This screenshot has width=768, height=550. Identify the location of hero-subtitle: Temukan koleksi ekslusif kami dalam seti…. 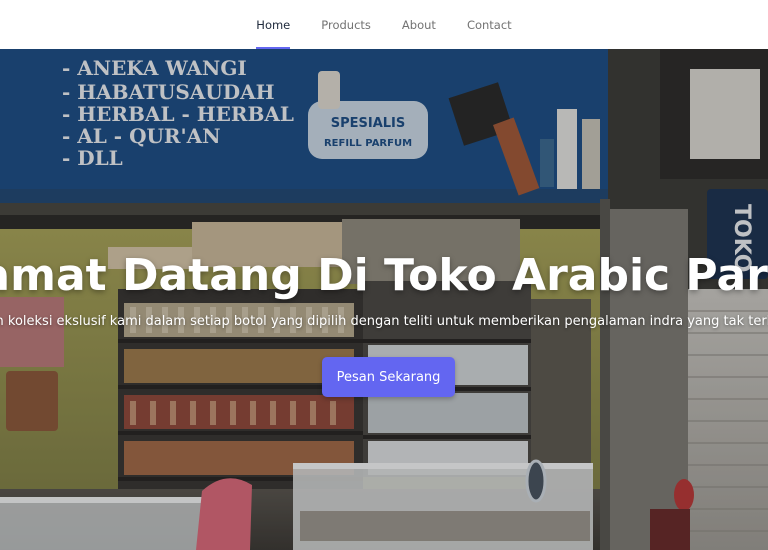
(384, 321).